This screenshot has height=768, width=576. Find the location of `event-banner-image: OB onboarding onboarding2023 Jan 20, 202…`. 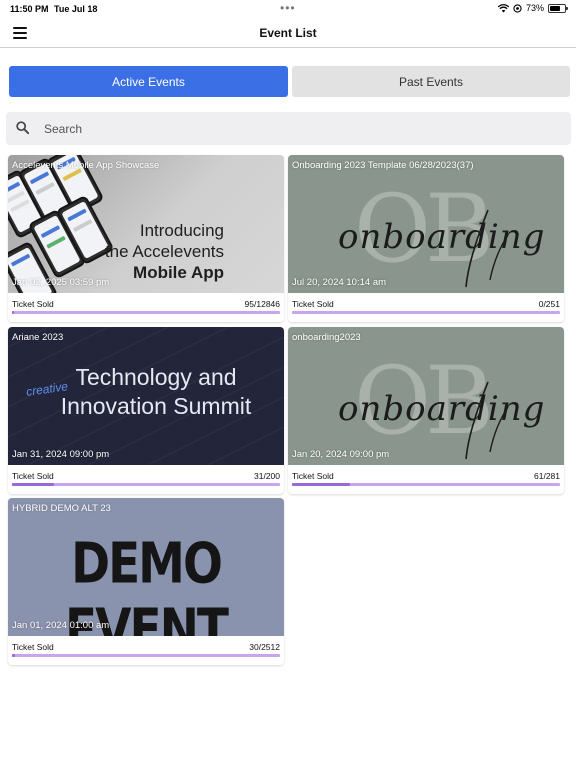

event-banner-image: OB onboarding onboarding2023 Jan 20, 202… is located at coordinates (426, 396).